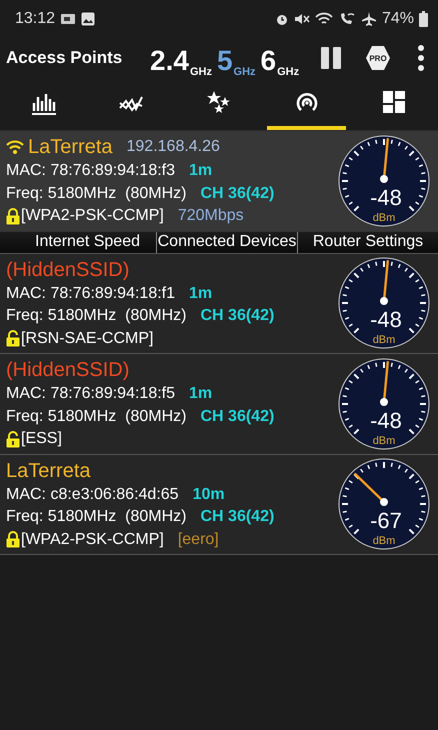 This screenshot has height=730, width=438. I want to click on battery-level: 74%, so click(398, 19).